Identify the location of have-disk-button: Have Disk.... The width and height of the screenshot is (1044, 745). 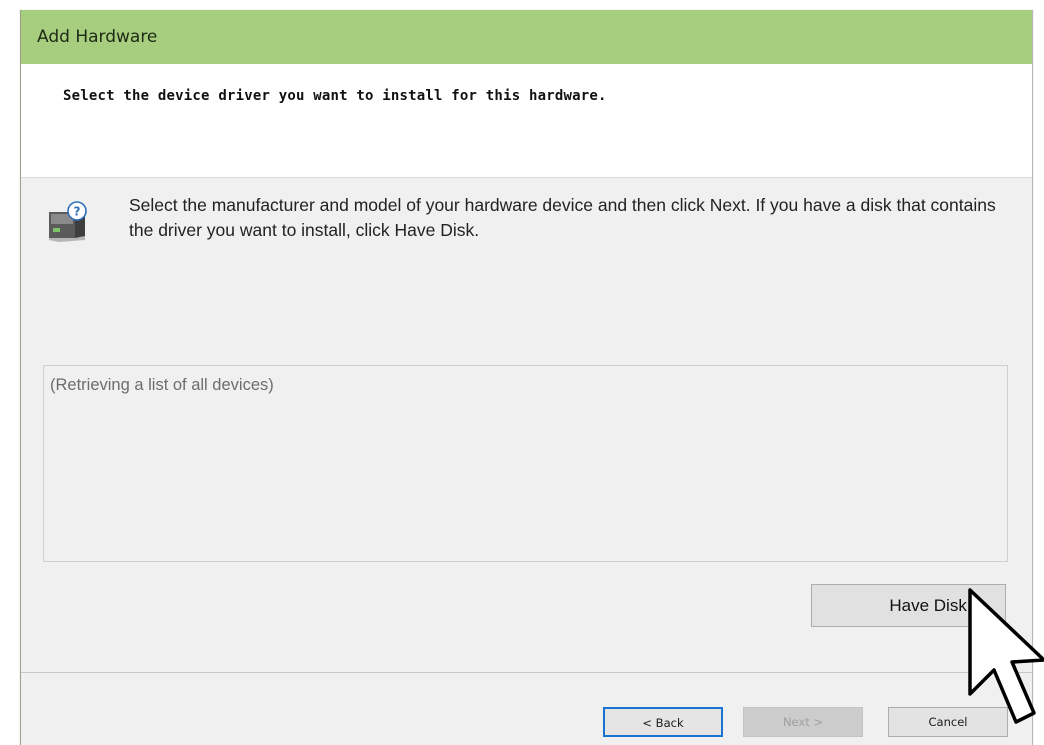
(908, 605).